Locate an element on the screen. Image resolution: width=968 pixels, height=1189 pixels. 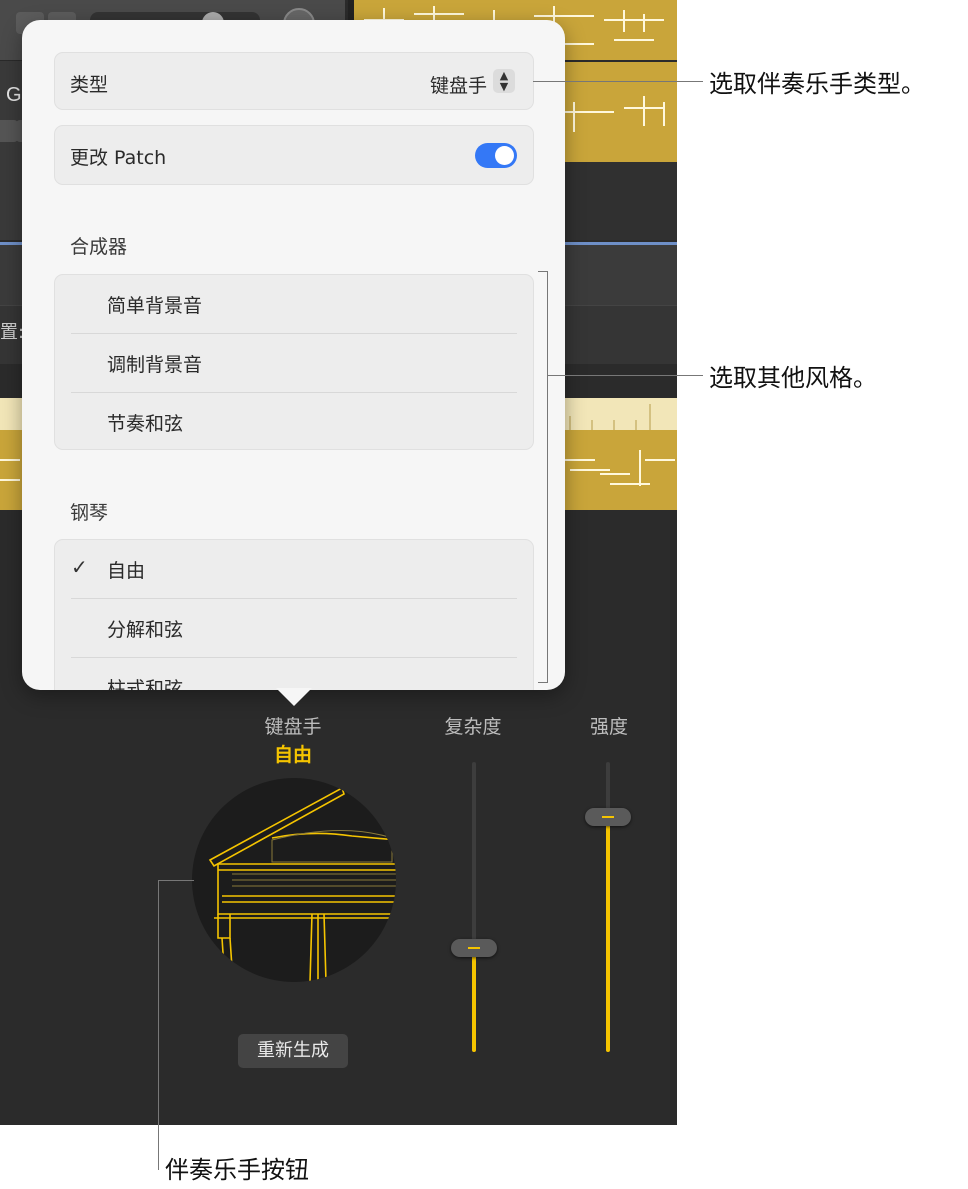
intensity-label: 强度 is located at coordinates (608, 727).